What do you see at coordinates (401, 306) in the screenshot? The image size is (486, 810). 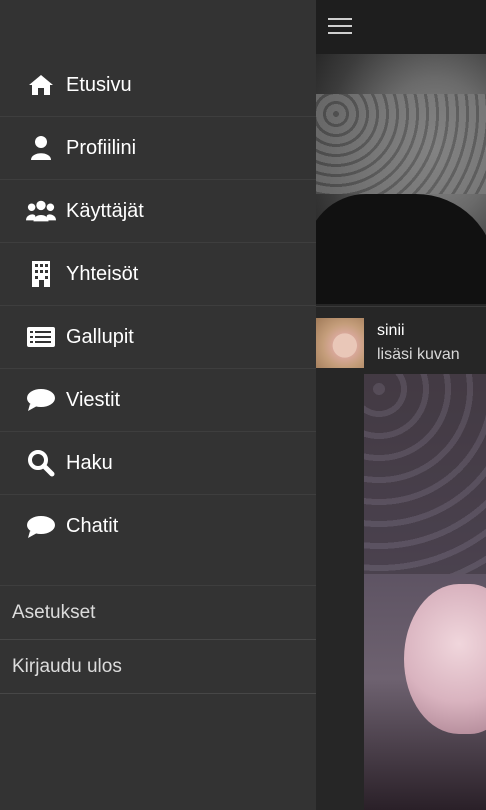 I see `feed-divider` at bounding box center [401, 306].